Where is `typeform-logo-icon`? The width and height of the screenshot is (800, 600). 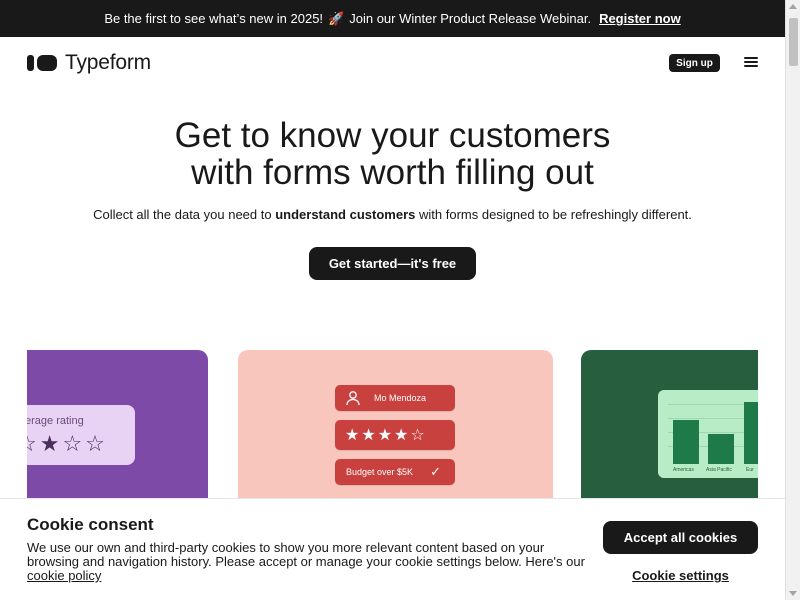 typeform-logo-icon is located at coordinates (42, 63).